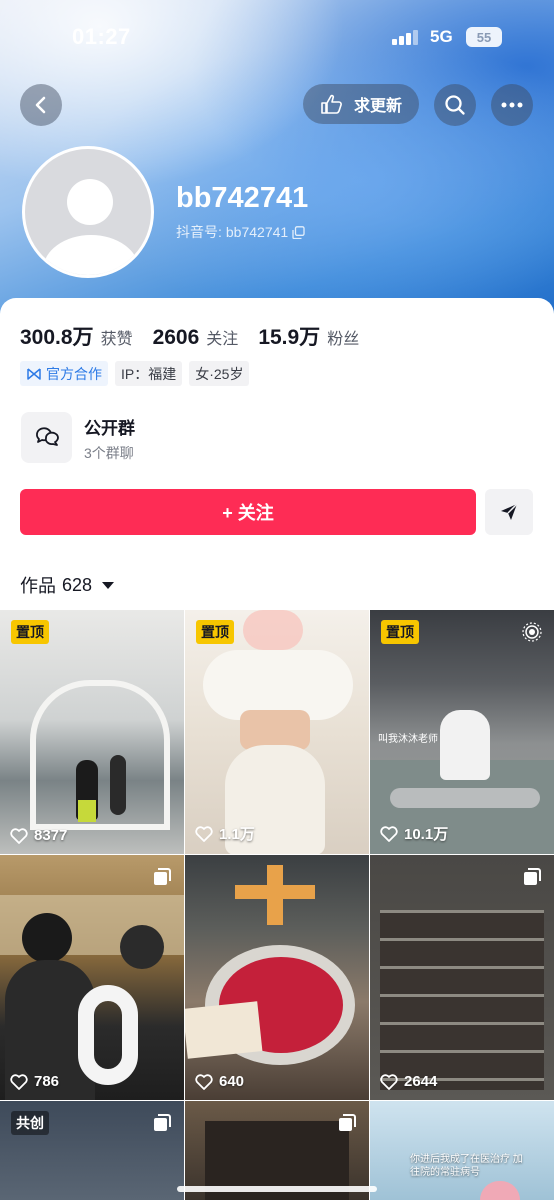 The height and width of the screenshot is (1200, 554). Describe the element at coordinates (242, 198) in the screenshot. I see `username: bb742741` at that location.